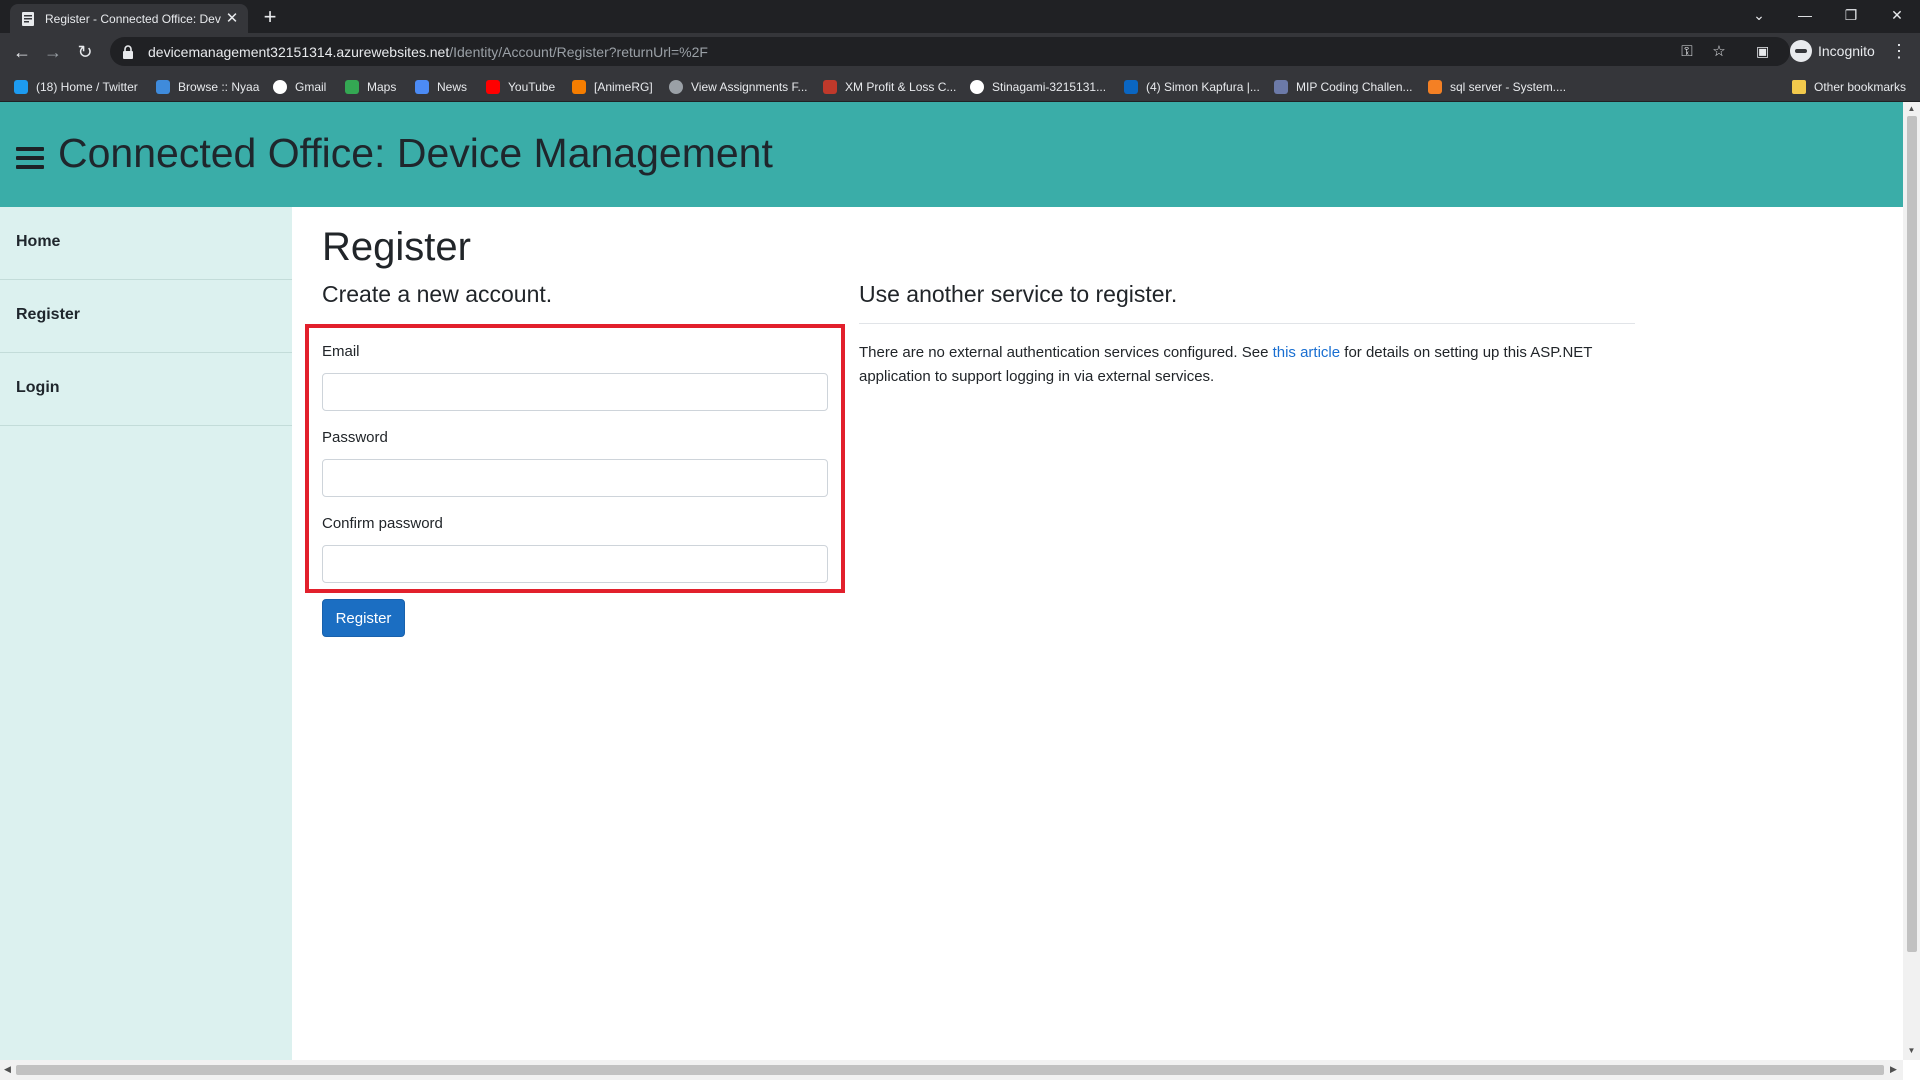 Image resolution: width=1920 pixels, height=1080 pixels. Describe the element at coordinates (382, 86) in the screenshot. I see `bookmark-label: Maps` at that location.